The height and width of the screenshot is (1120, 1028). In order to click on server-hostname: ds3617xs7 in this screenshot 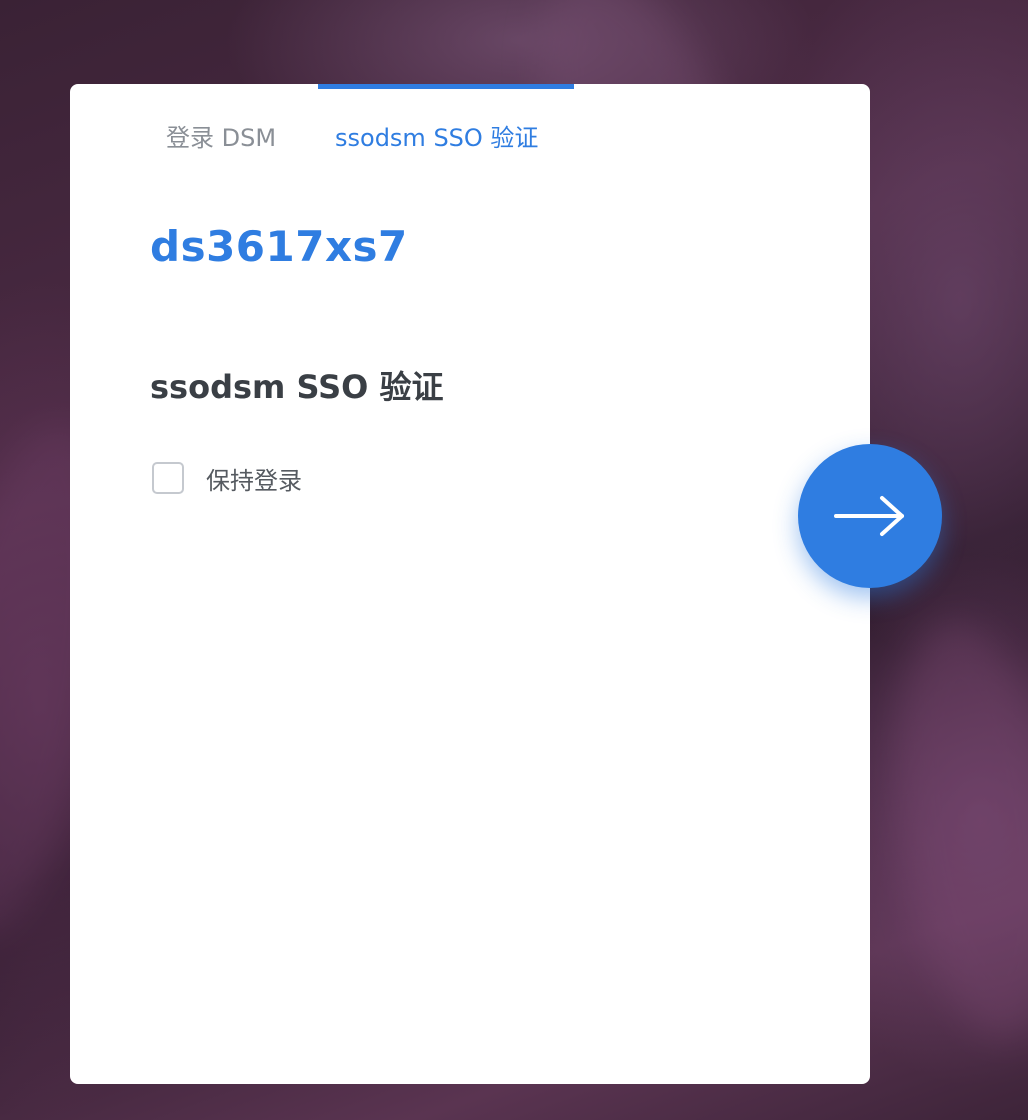, I will do `click(279, 246)`.